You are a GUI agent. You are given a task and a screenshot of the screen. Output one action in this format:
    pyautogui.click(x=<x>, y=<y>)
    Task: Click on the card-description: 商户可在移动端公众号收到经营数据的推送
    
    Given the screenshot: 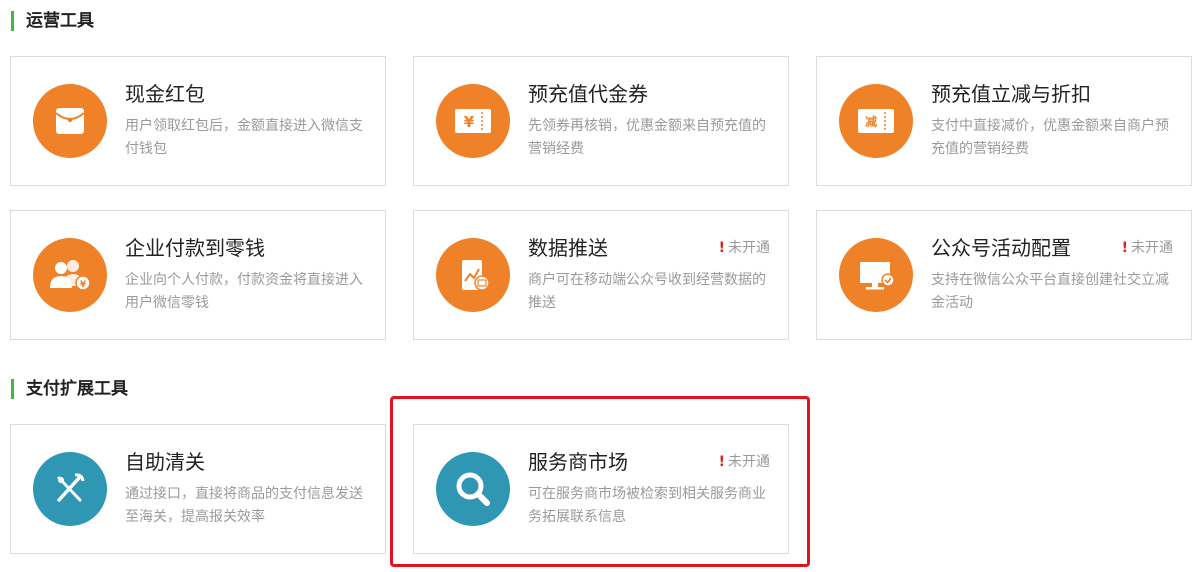 What is the action you would take?
    pyautogui.click(x=647, y=291)
    